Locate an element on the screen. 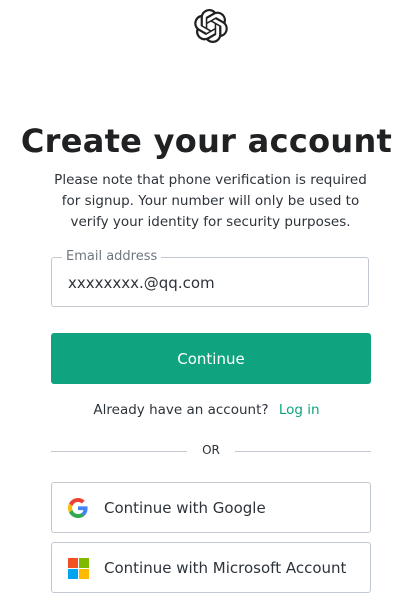  microsoft-icon-yellow is located at coordinates (84, 574).